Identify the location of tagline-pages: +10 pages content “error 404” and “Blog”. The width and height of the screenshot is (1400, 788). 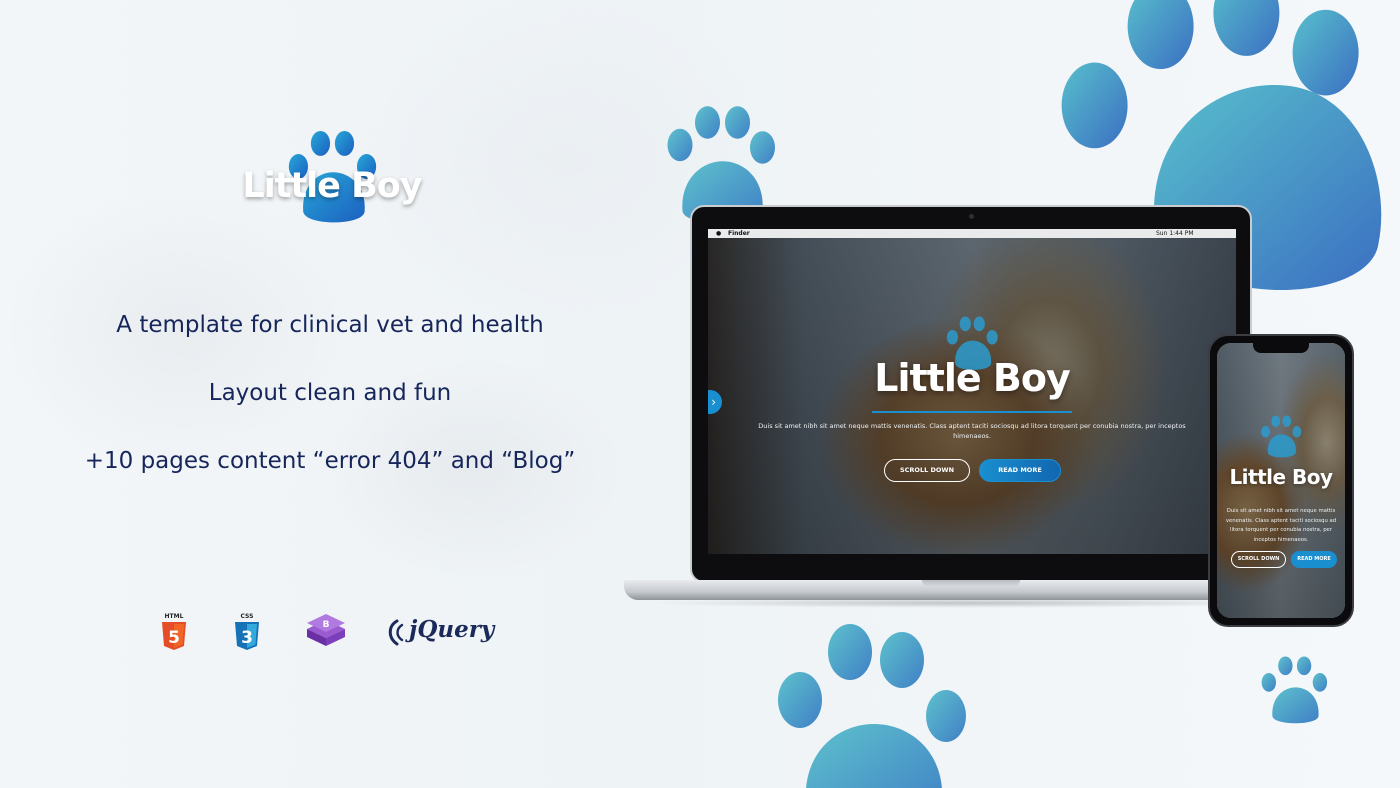
(330, 461).